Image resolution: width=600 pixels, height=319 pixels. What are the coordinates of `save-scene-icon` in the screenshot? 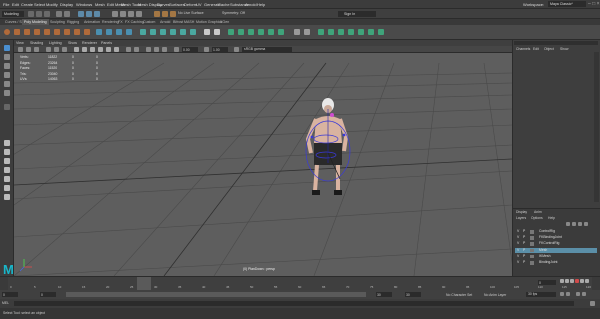 It's located at (47, 14).